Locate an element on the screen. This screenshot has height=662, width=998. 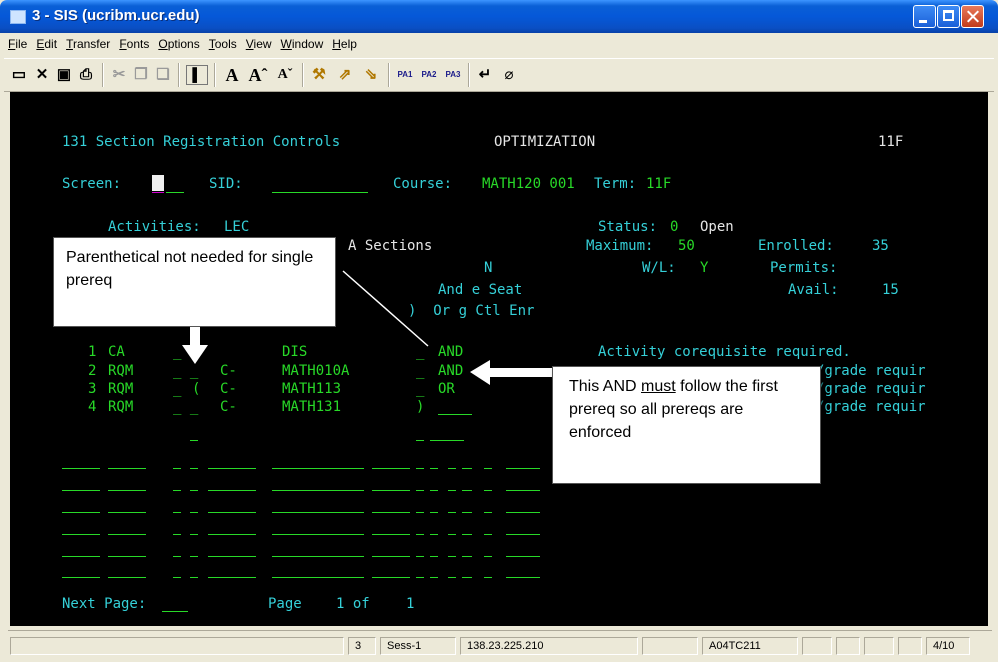
font-icon: A is located at coordinates (232, 75).